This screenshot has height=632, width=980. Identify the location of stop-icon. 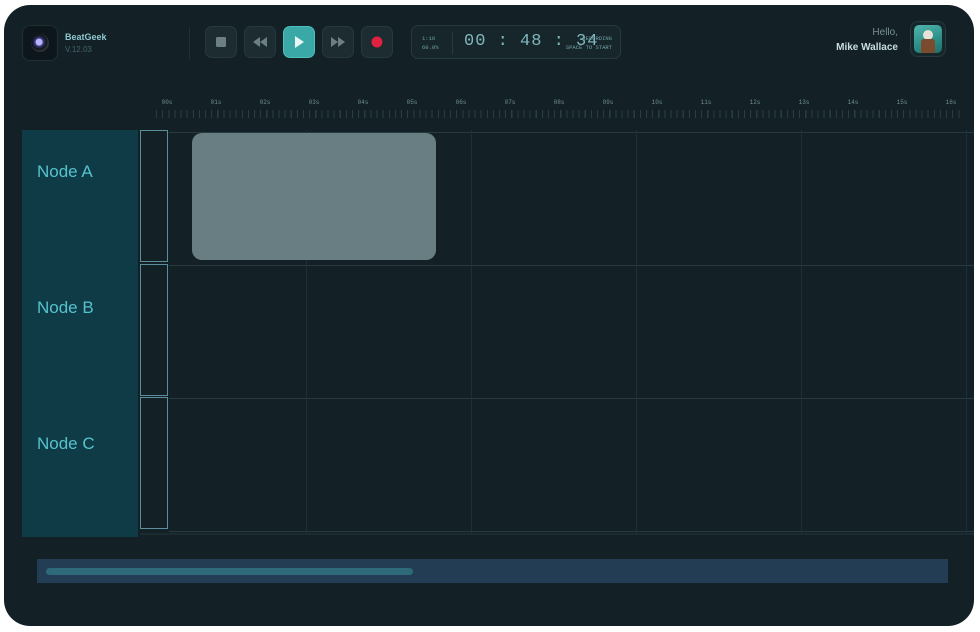
(221, 42).